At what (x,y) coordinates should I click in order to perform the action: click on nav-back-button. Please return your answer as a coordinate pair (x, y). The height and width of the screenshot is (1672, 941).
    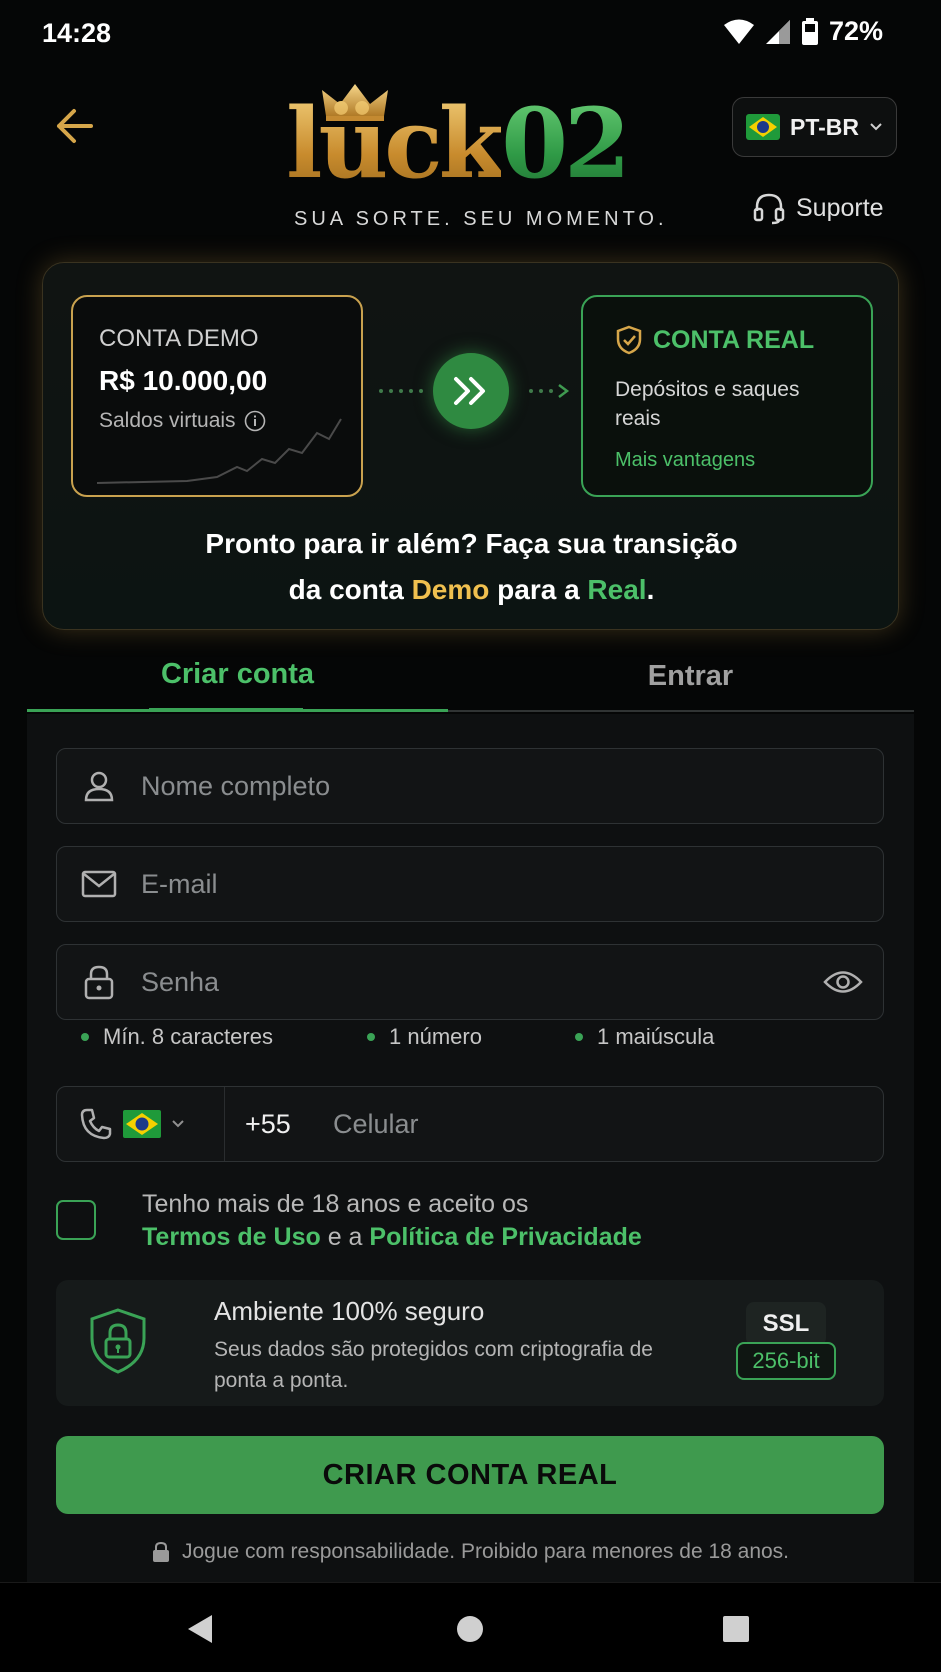
    Looking at the image, I should click on (200, 1629).